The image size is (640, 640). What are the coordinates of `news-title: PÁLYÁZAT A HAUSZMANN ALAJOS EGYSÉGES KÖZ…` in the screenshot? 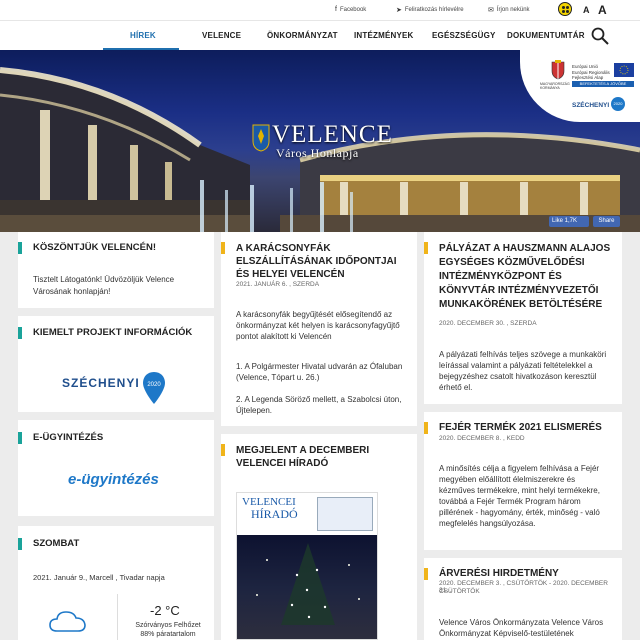 It's located at (526, 277).